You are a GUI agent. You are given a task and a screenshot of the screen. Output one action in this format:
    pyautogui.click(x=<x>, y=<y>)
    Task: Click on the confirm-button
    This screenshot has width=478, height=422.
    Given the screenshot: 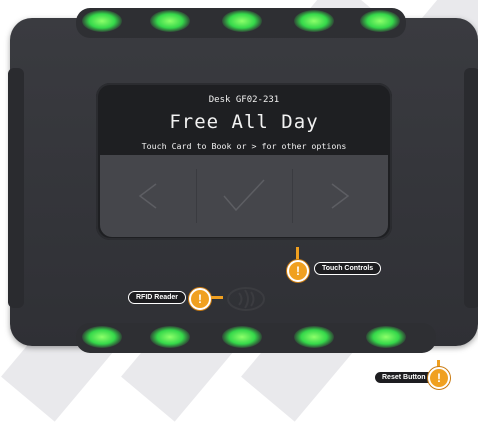 What is the action you would take?
    pyautogui.click(x=244, y=196)
    